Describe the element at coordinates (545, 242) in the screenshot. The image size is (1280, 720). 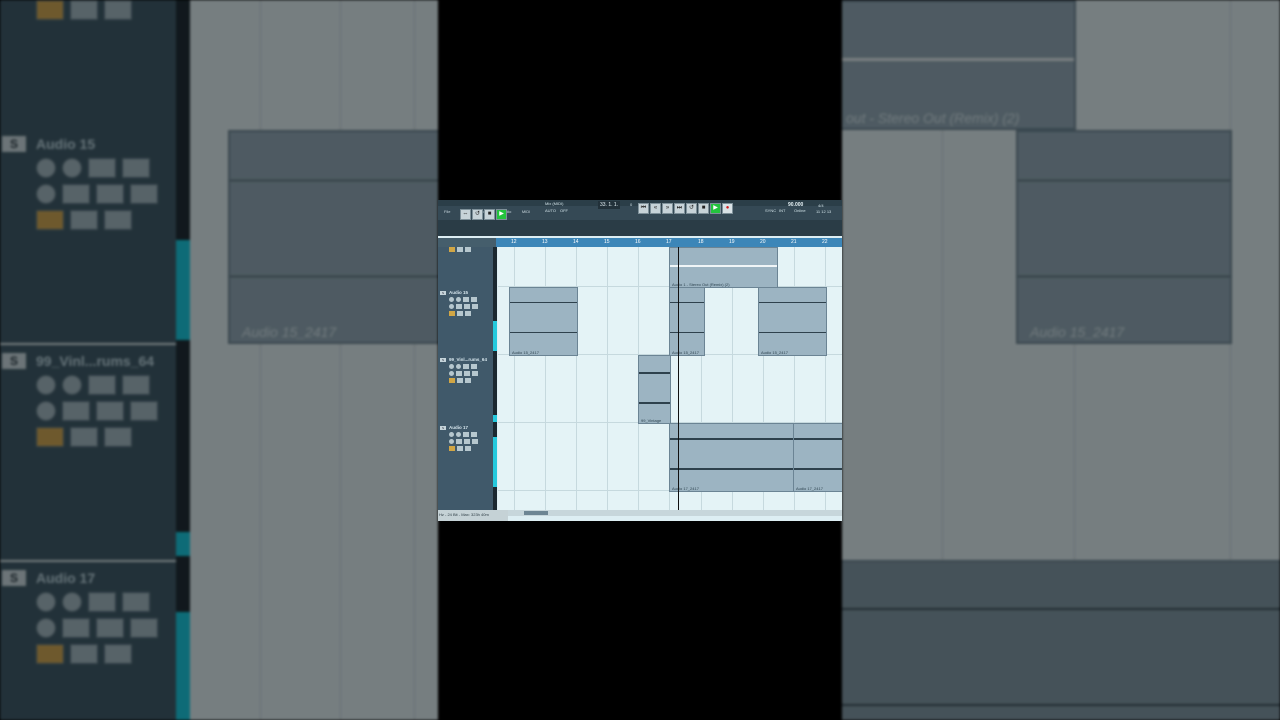
I see `ruler-bar: 13` at that location.